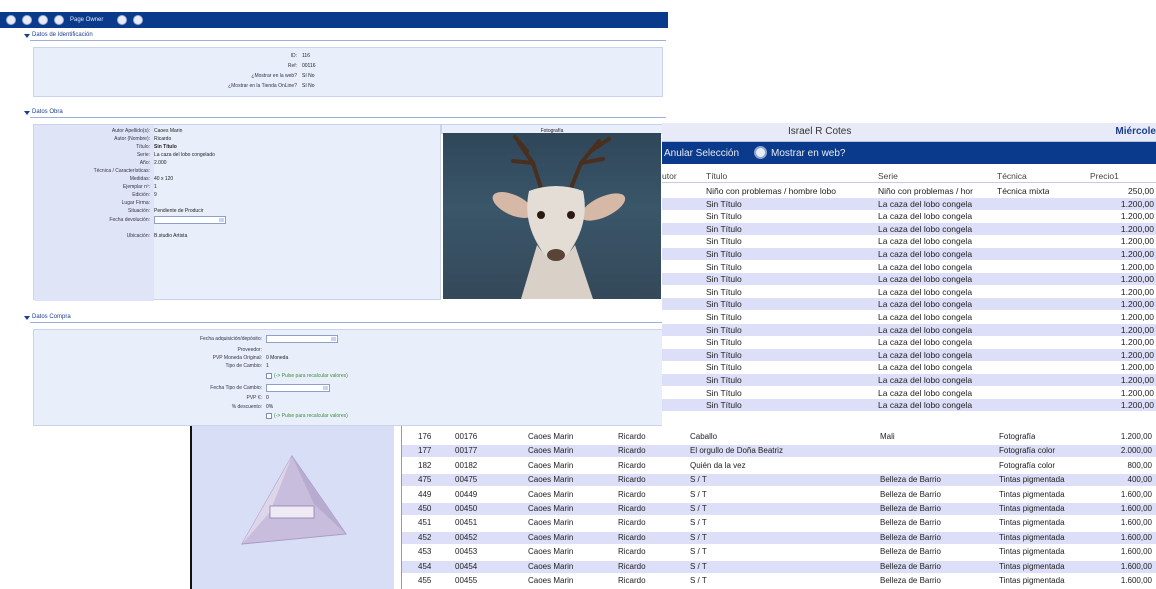 This screenshot has height=589, width=1156. I want to click on antlers, so click(561, 162).